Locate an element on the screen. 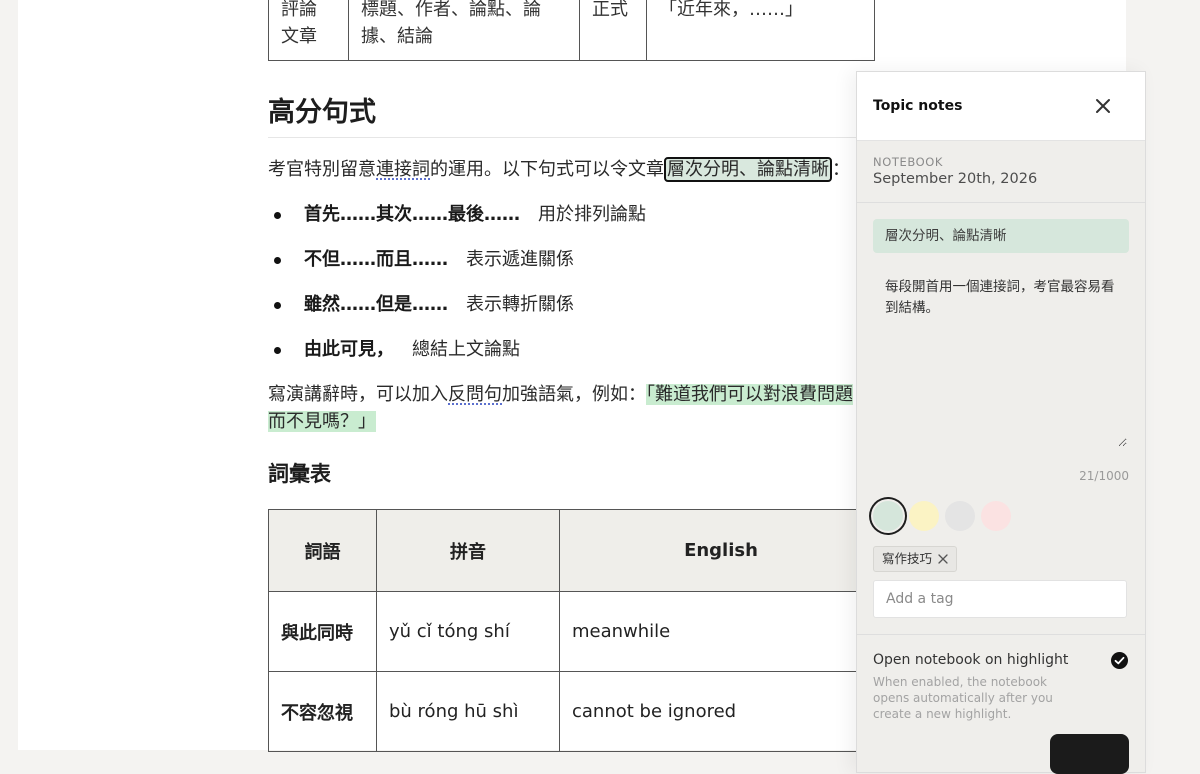 This screenshot has width=1200, height=774. text: 的運用。以下句式可以令文章 is located at coordinates (547, 169).